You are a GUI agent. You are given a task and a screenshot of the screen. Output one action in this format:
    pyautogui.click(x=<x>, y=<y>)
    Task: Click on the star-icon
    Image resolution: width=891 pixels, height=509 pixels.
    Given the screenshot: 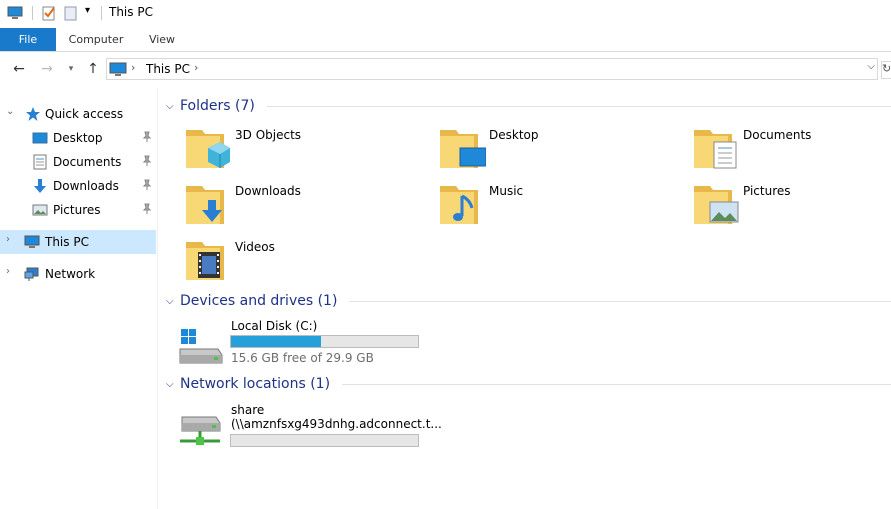 What is the action you would take?
    pyautogui.click(x=33, y=114)
    